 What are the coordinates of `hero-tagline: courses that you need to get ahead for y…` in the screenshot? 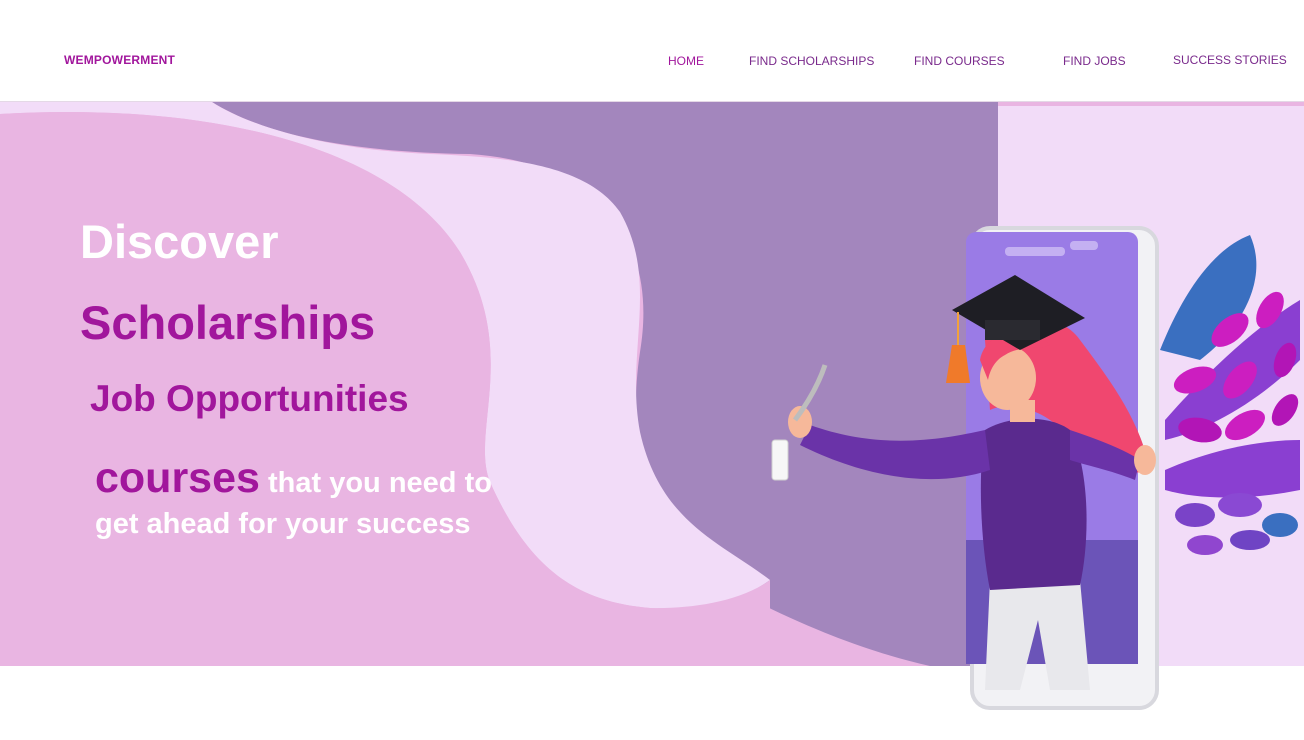 It's located at (315, 501).